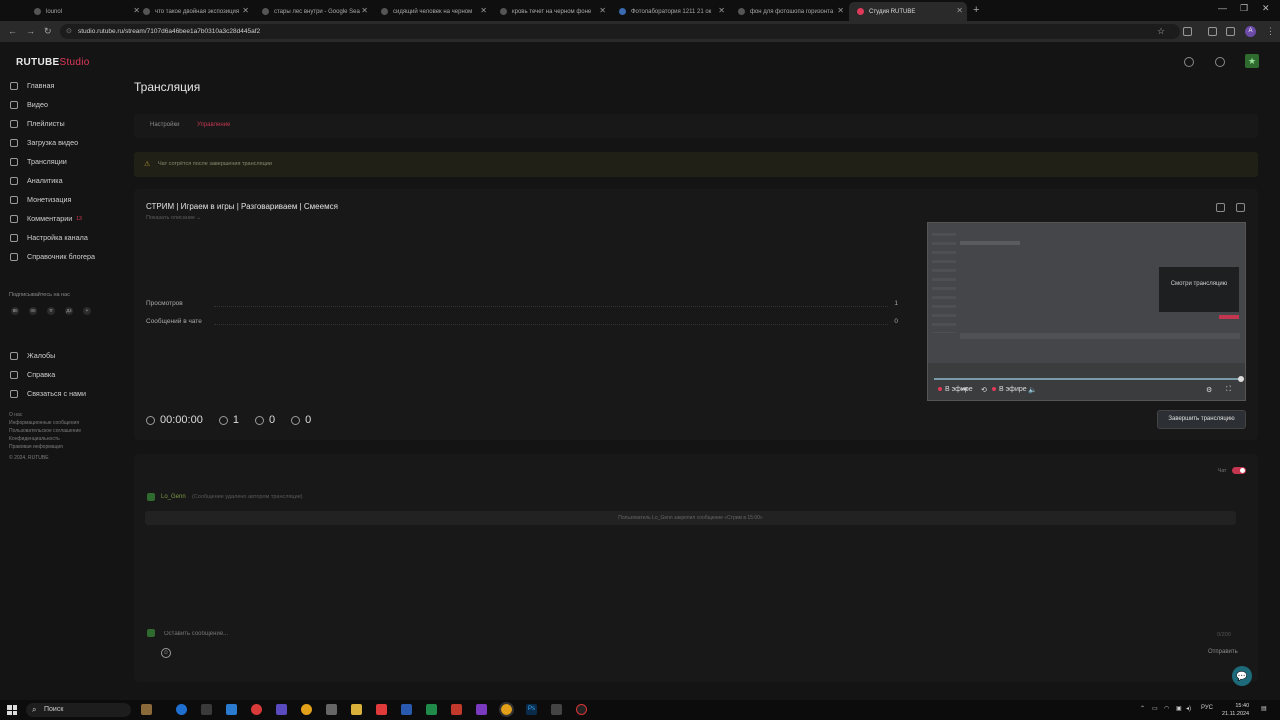 This screenshot has width=1280, height=720. Describe the element at coordinates (1220, 207) in the screenshot. I see `share-icon` at that location.